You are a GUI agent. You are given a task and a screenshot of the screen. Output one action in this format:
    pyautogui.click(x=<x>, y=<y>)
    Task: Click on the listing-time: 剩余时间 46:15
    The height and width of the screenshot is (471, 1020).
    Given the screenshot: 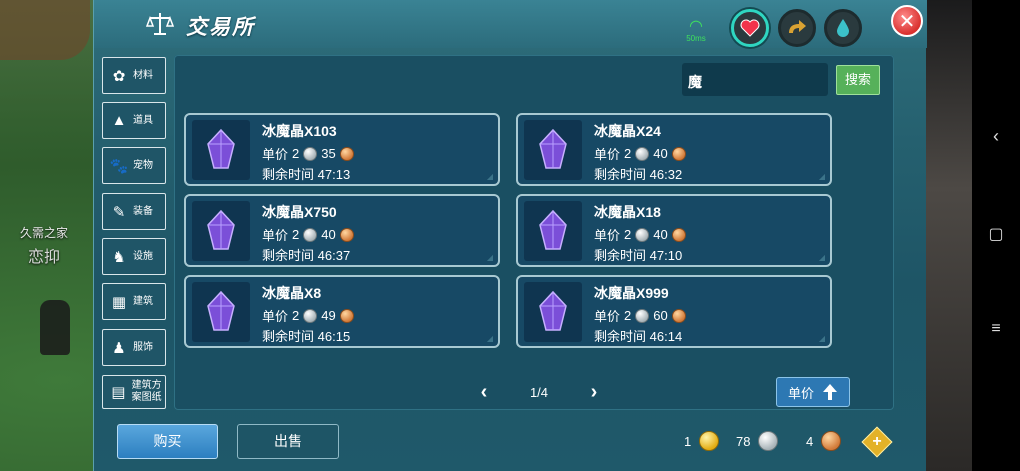 What is the action you would take?
    pyautogui.click(x=306, y=335)
    